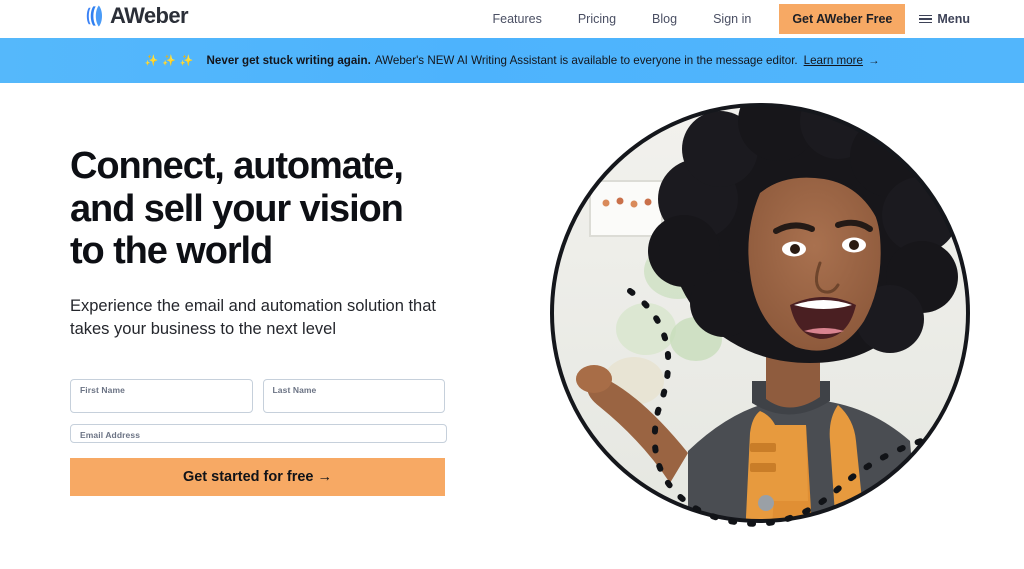  I want to click on email-input, so click(258, 428).